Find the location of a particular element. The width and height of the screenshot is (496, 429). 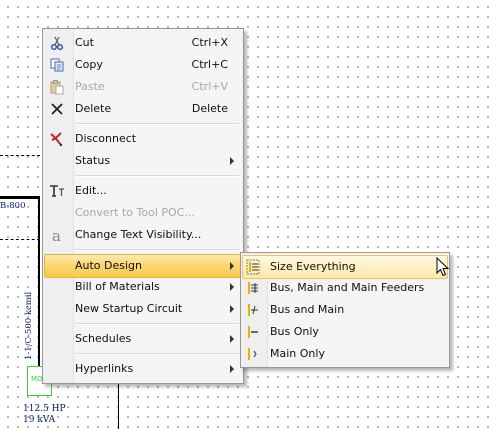

menu-item-label: Main Only is located at coordinates (297, 353).